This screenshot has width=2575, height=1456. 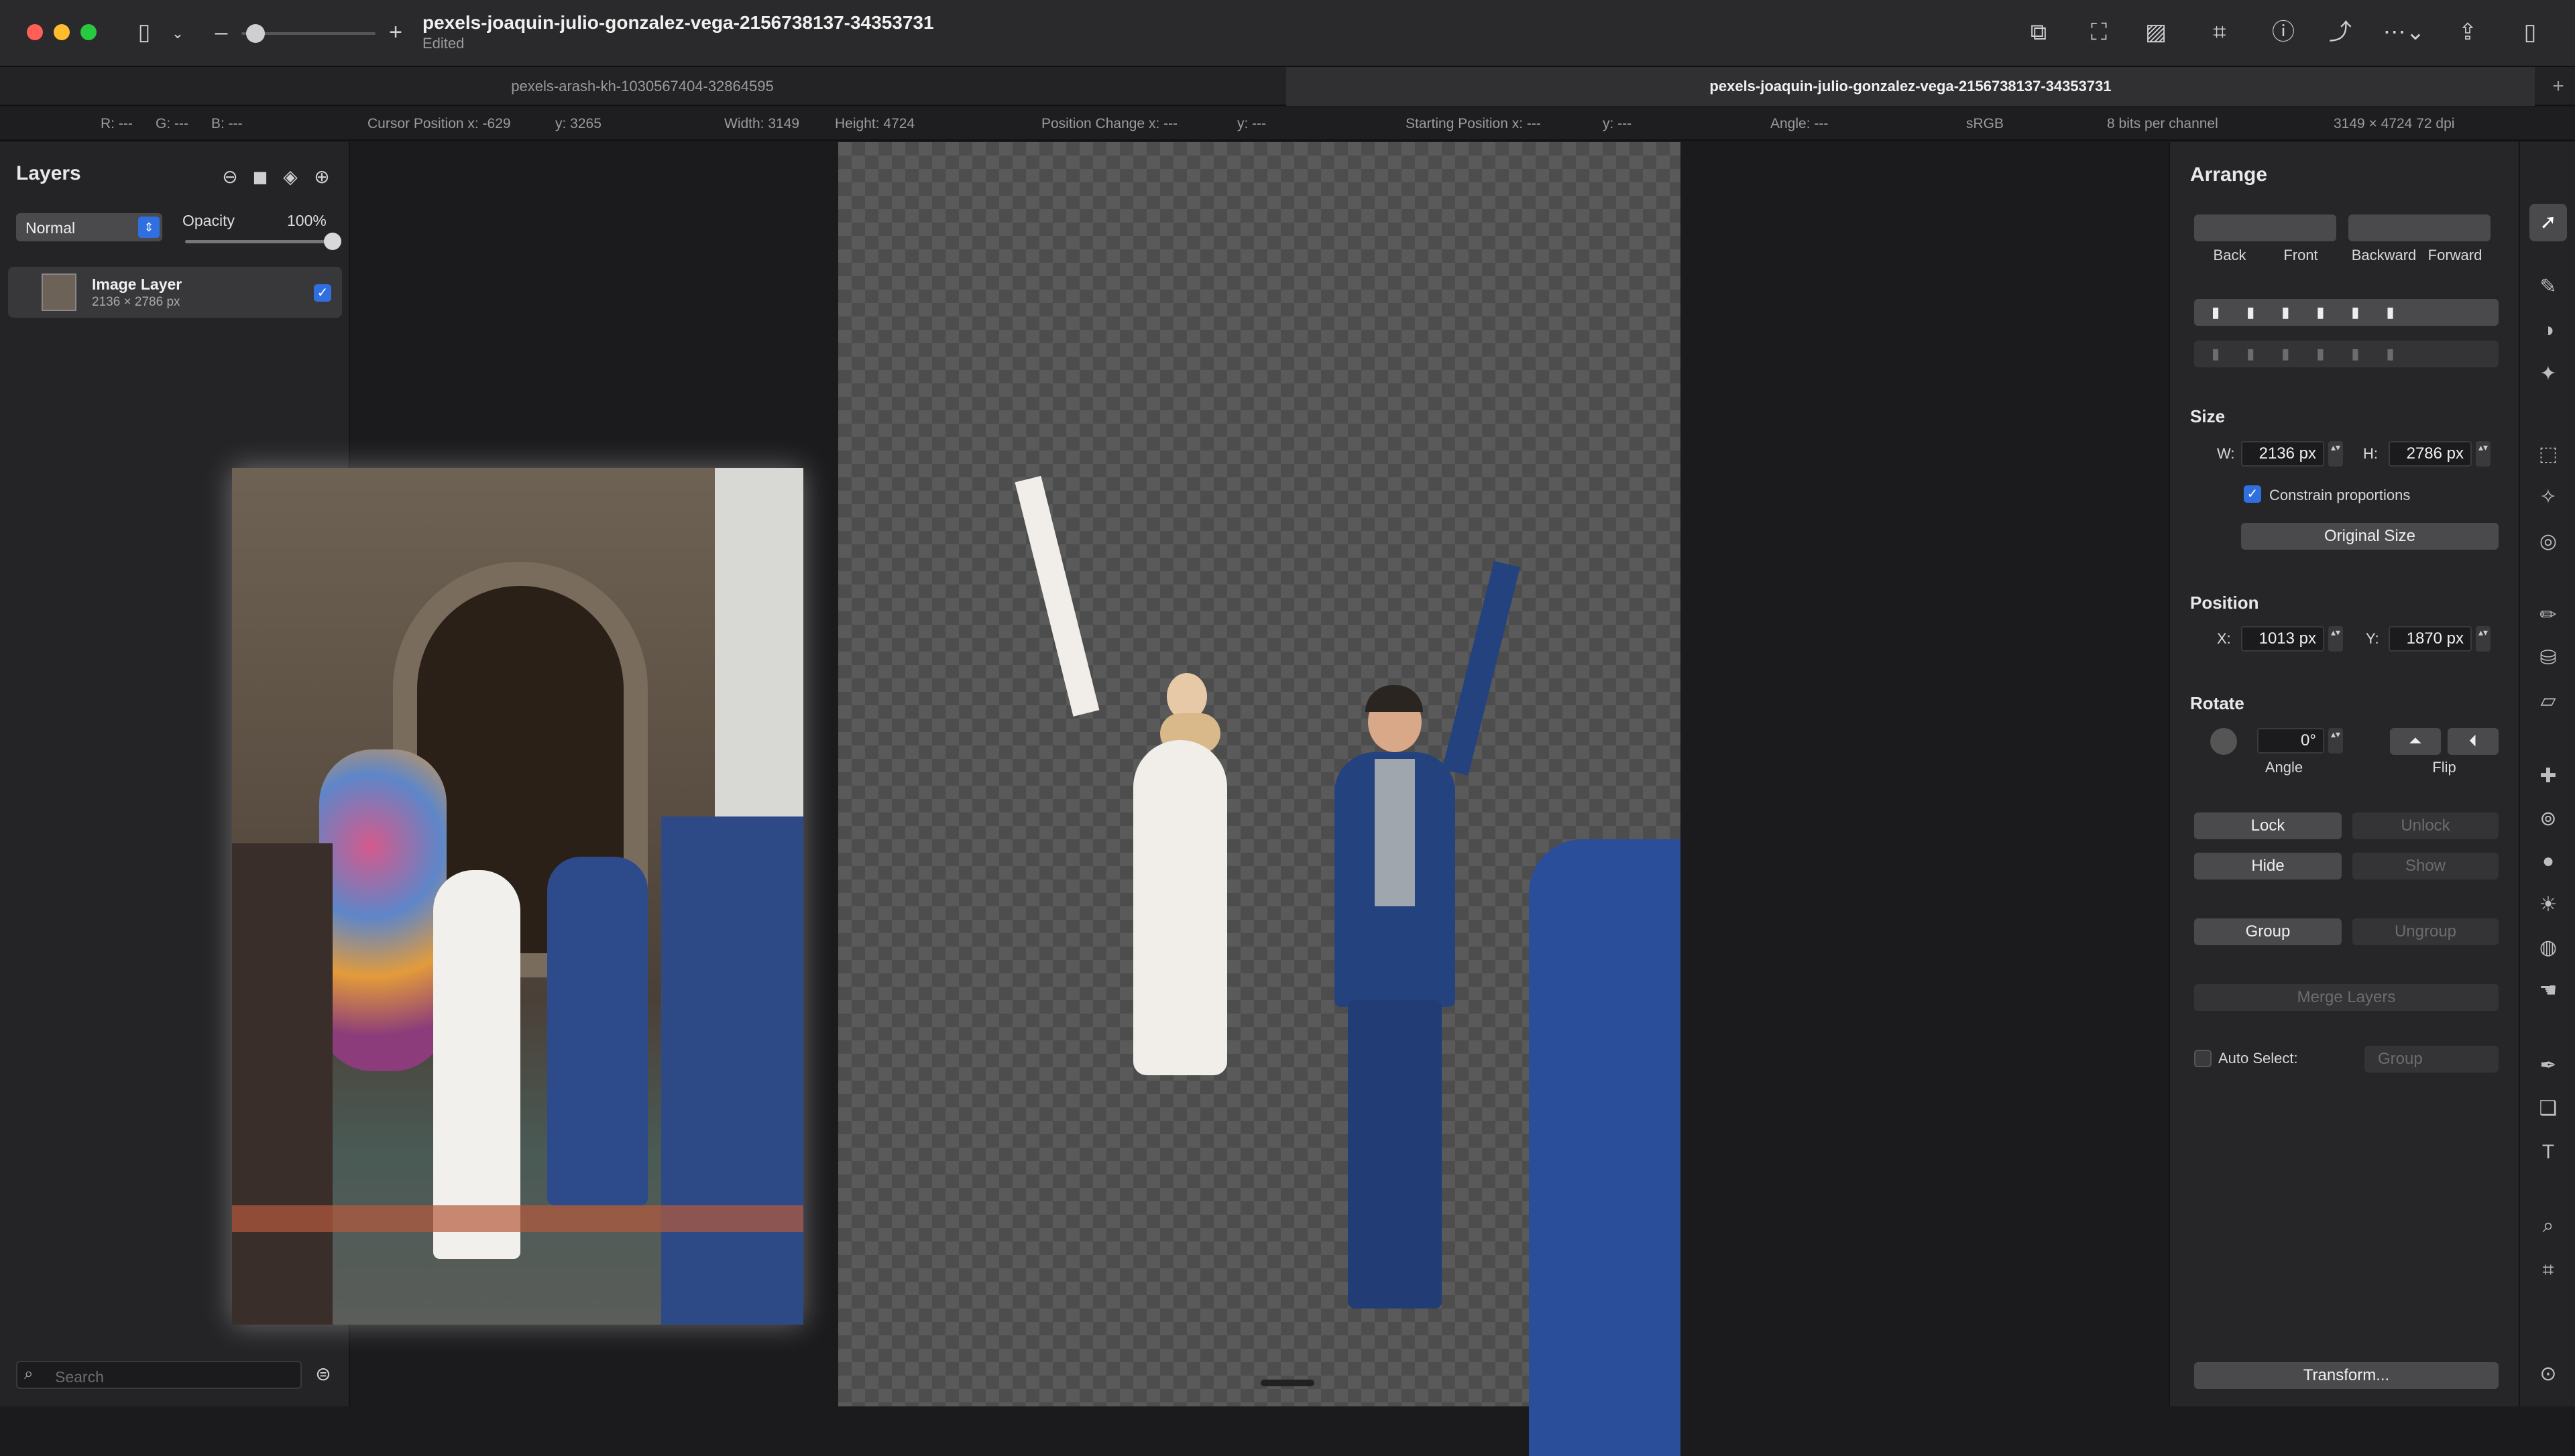 I want to click on backward-button: Backward, so click(x=2383, y=255).